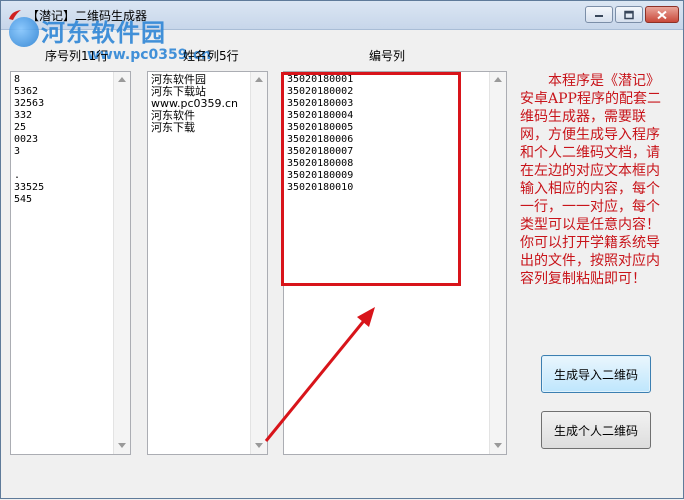 This screenshot has width=684, height=500. I want to click on name-textarea: 河东软件园 河东下载站 www.pc0359.cn 河东软件 河东下载, so click(207, 263).